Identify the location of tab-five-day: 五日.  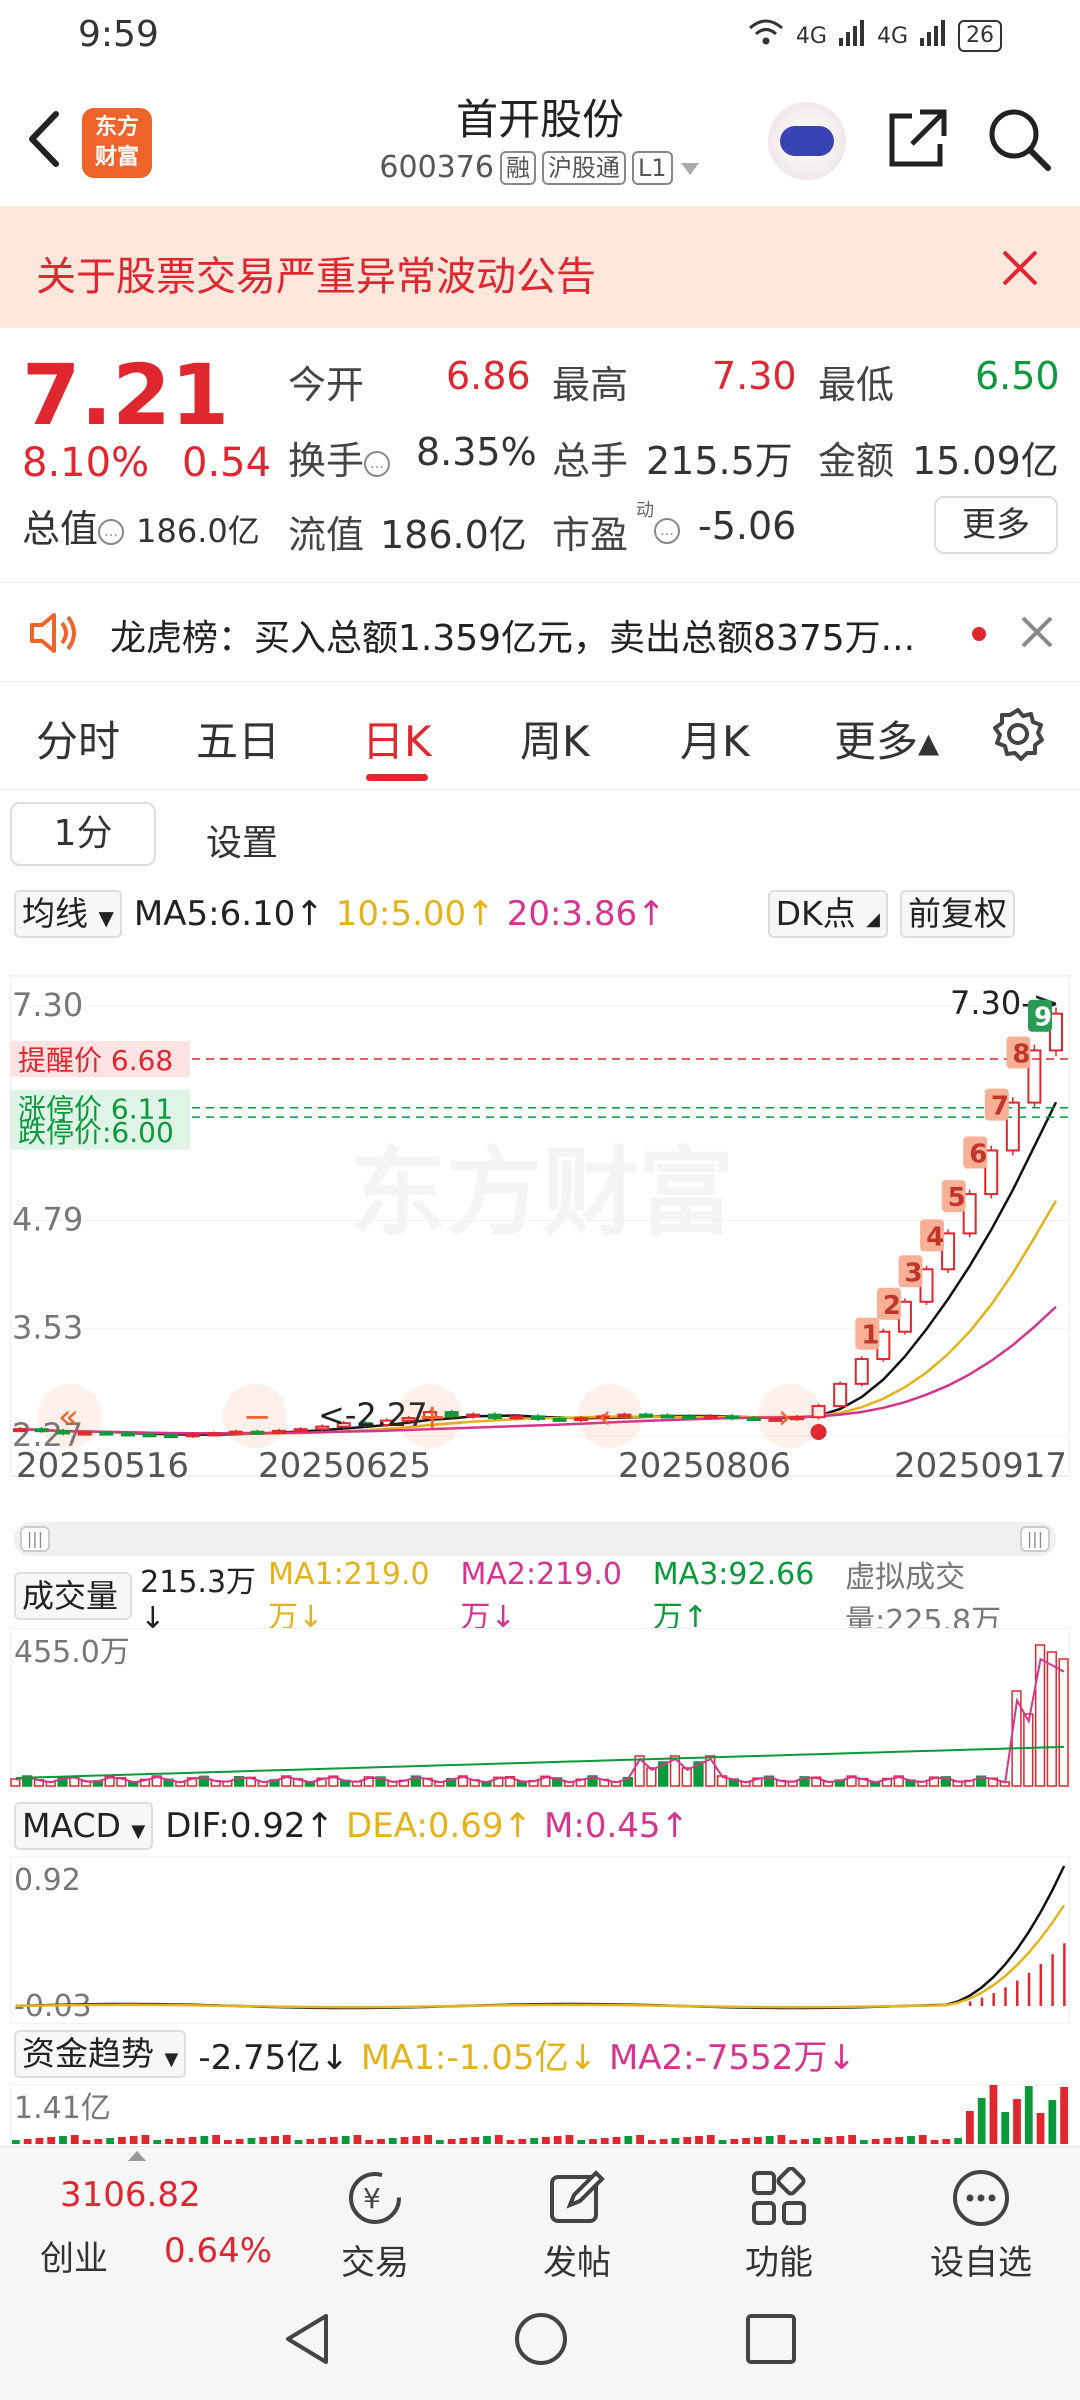
(238, 738).